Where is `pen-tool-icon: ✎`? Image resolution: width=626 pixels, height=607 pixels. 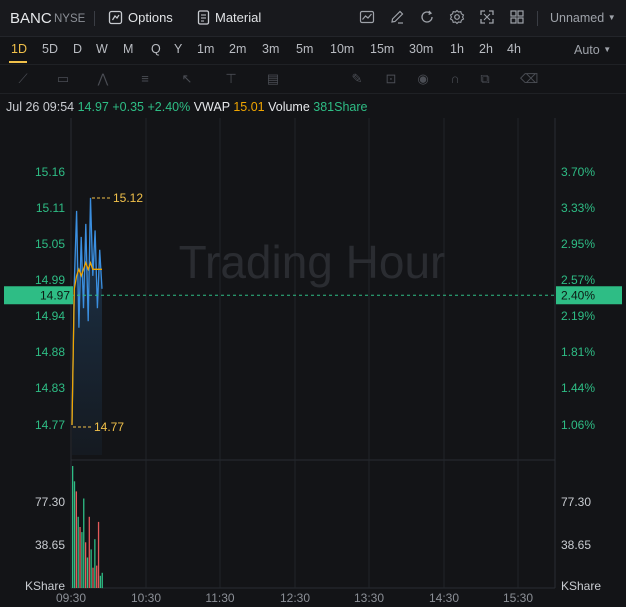 pen-tool-icon: ✎ is located at coordinates (357, 79).